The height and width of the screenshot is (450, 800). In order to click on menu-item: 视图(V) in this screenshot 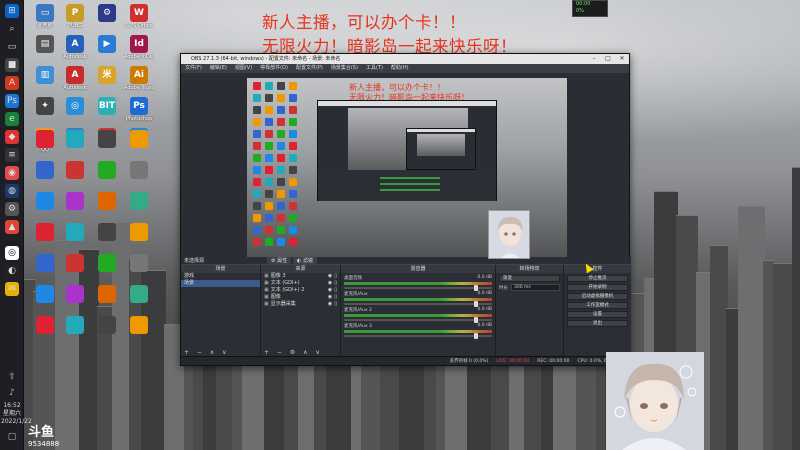, I will do `click(243, 68)`.